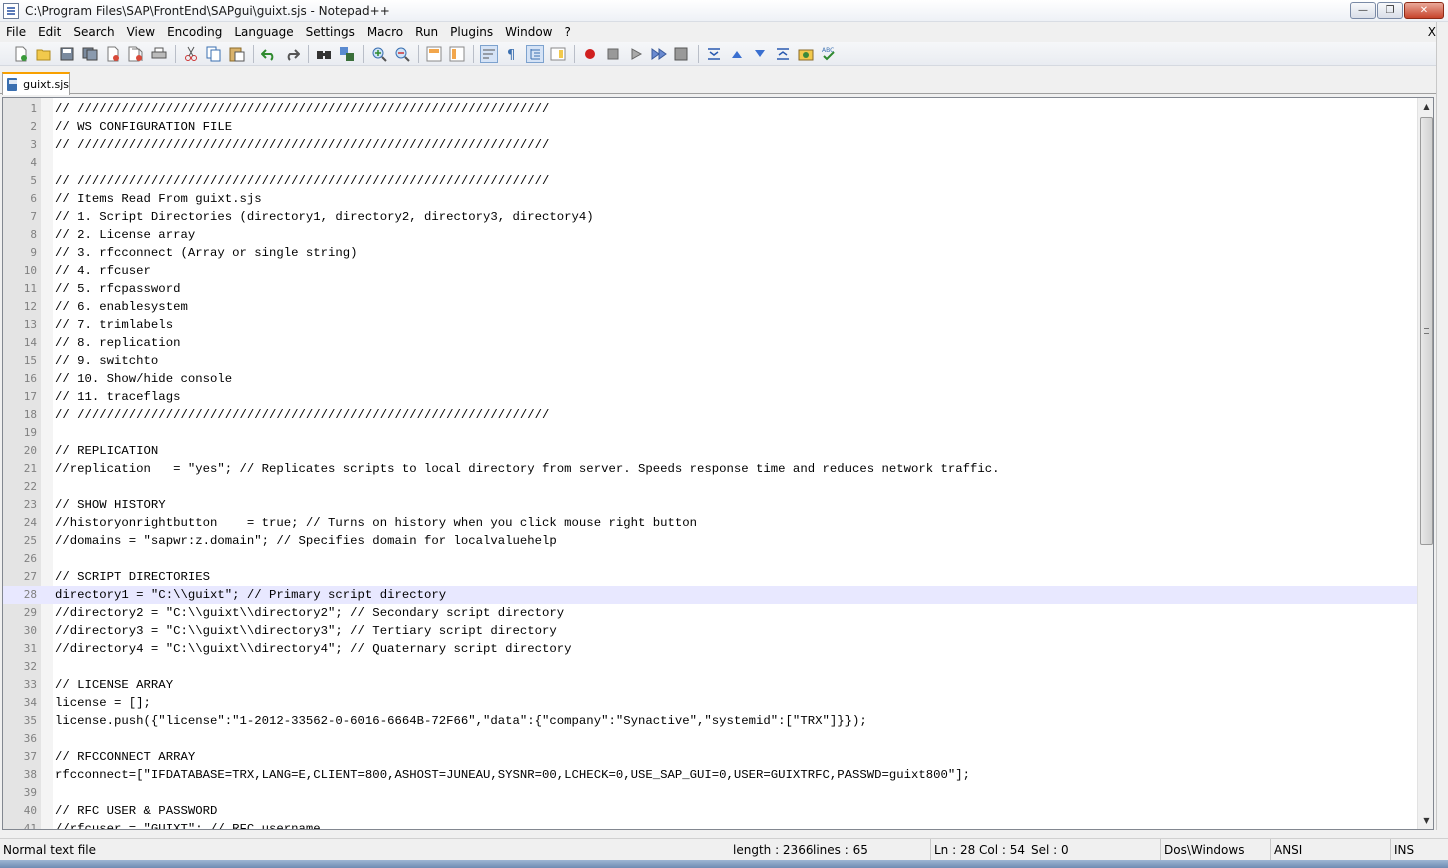 This screenshot has height=868, width=1448. Describe the element at coordinates (132, 577) in the screenshot. I see `line-text: // SCRIPT DIRECTORIES` at that location.